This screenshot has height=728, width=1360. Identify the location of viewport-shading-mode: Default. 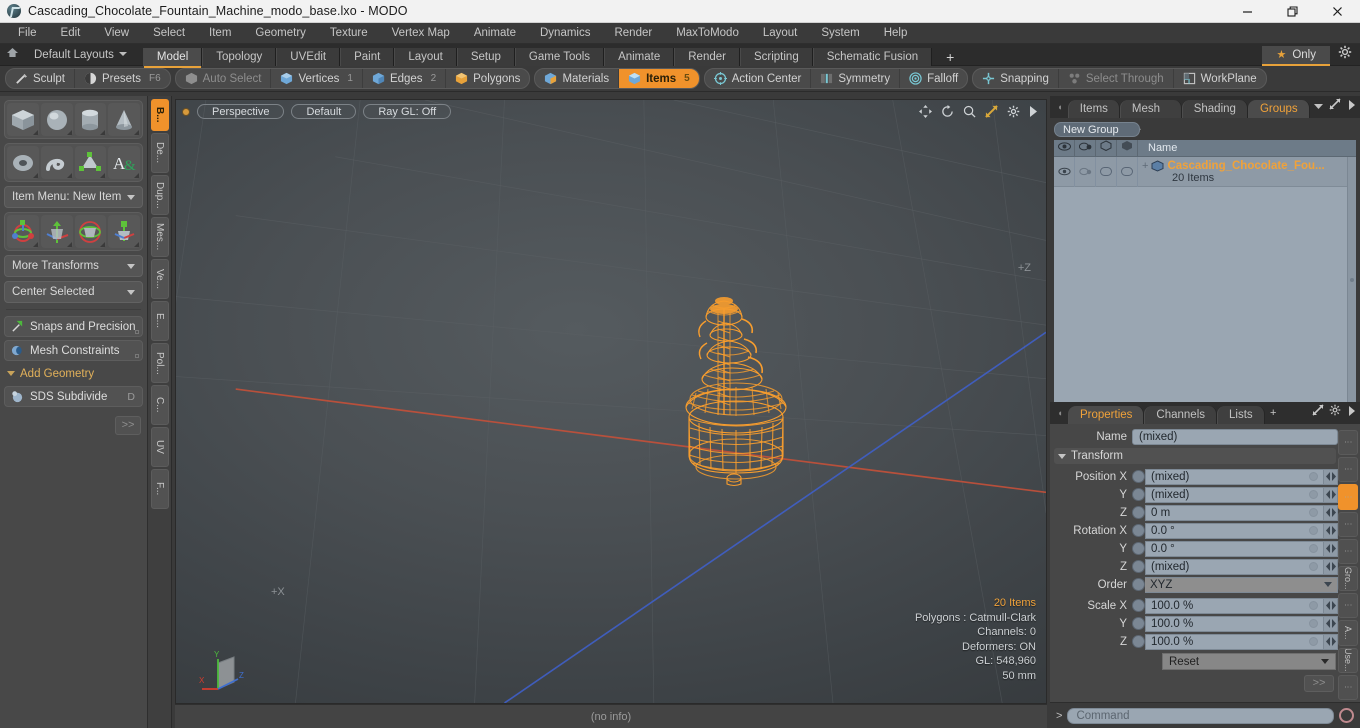
(324, 111).